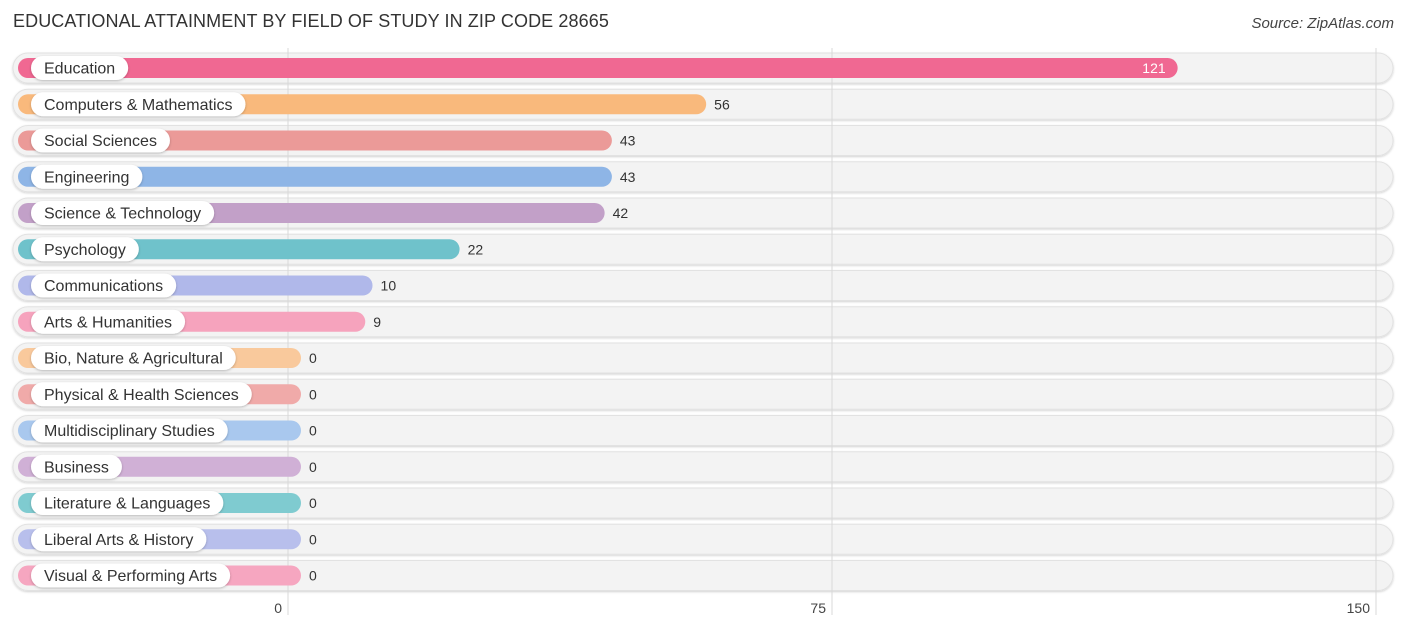 Image resolution: width=1406 pixels, height=631 pixels. I want to click on category-label: Literature & Languages, so click(127, 504).